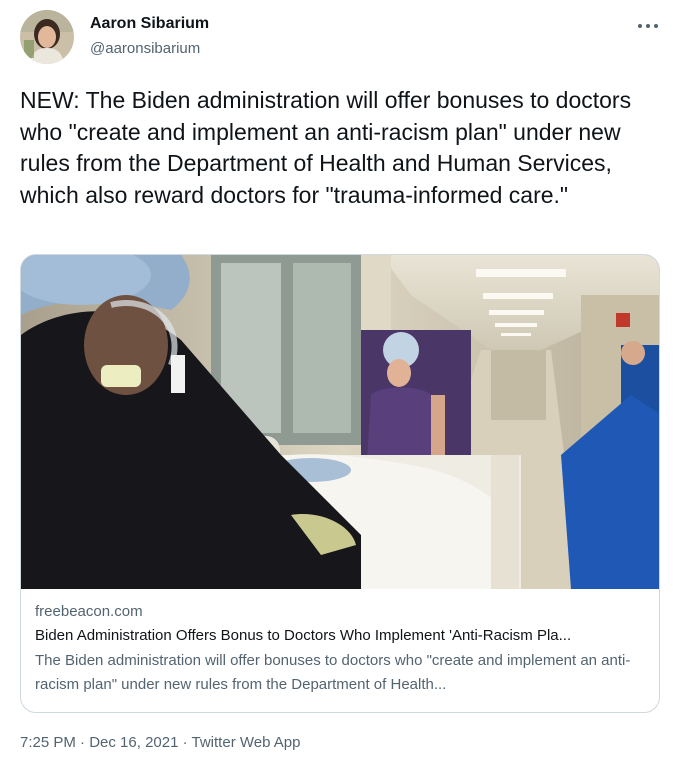  What do you see at coordinates (149, 48) in the screenshot?
I see `user-handle: @aaronsibarium` at bounding box center [149, 48].